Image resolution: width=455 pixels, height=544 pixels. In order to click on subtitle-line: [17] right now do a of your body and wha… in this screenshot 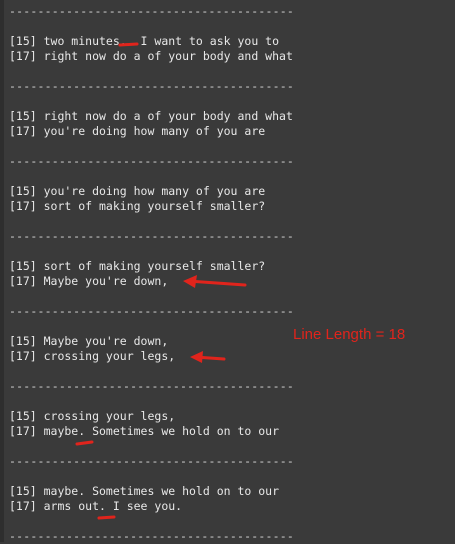, I will do `click(151, 56)`.